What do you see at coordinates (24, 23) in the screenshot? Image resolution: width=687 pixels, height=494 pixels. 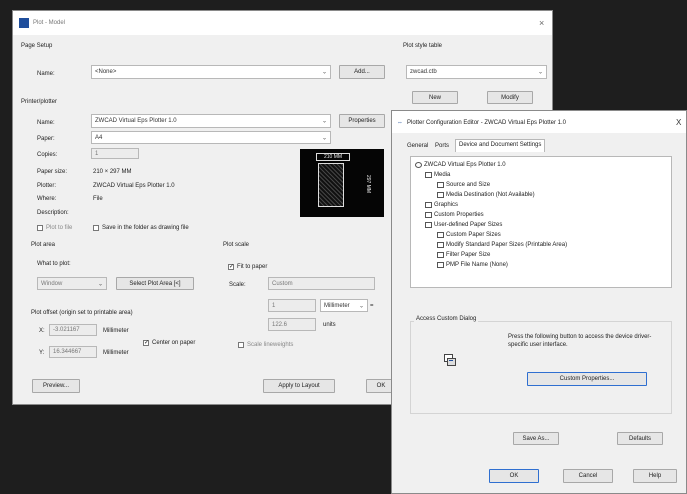 I see `app-logo-icon` at bounding box center [24, 23].